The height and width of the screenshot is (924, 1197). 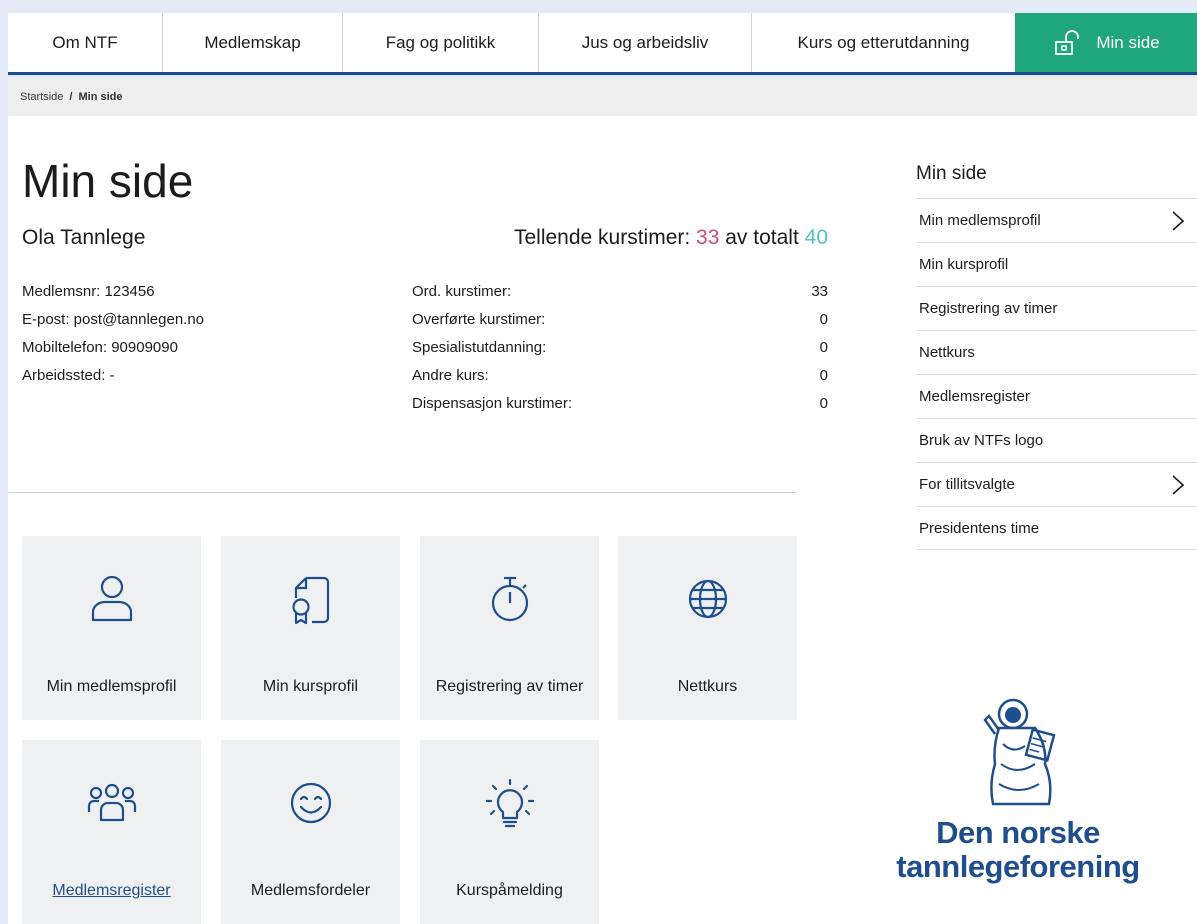 I want to click on hours-label: Ord. kurstimer:, so click(x=462, y=291).